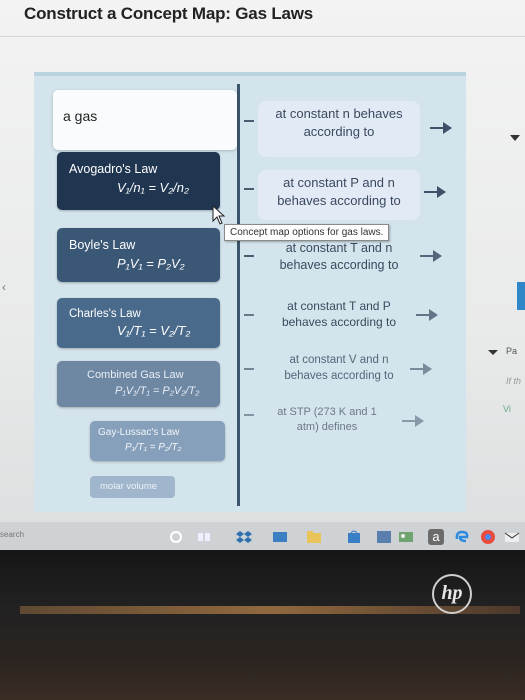 Image resolution: width=525 pixels, height=700 pixels. What do you see at coordinates (145, 120) in the screenshot?
I see `option-a-gas: a gas` at bounding box center [145, 120].